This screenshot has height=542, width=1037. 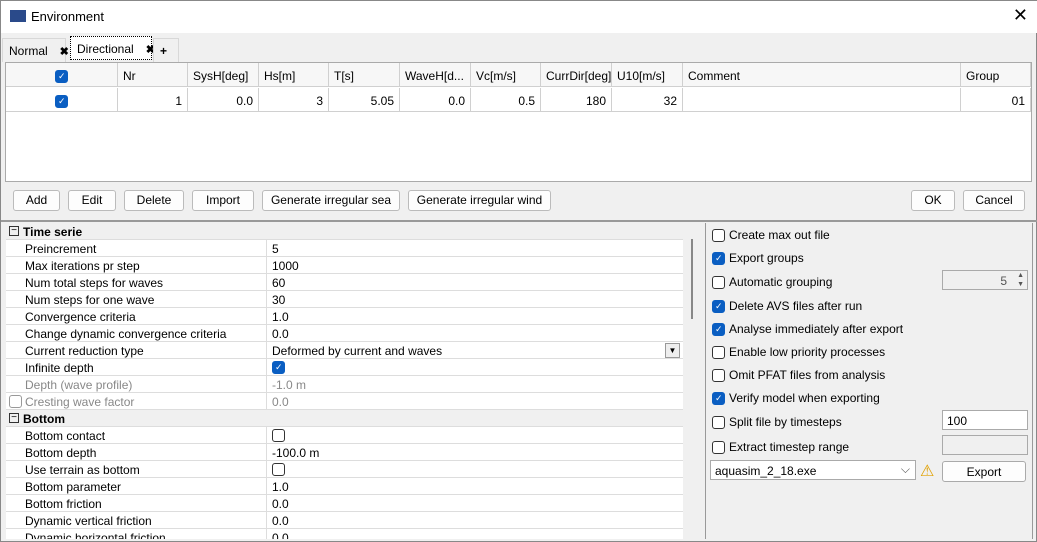 What do you see at coordinates (294, 75) in the screenshot?
I see `column-header: Hs[m]` at bounding box center [294, 75].